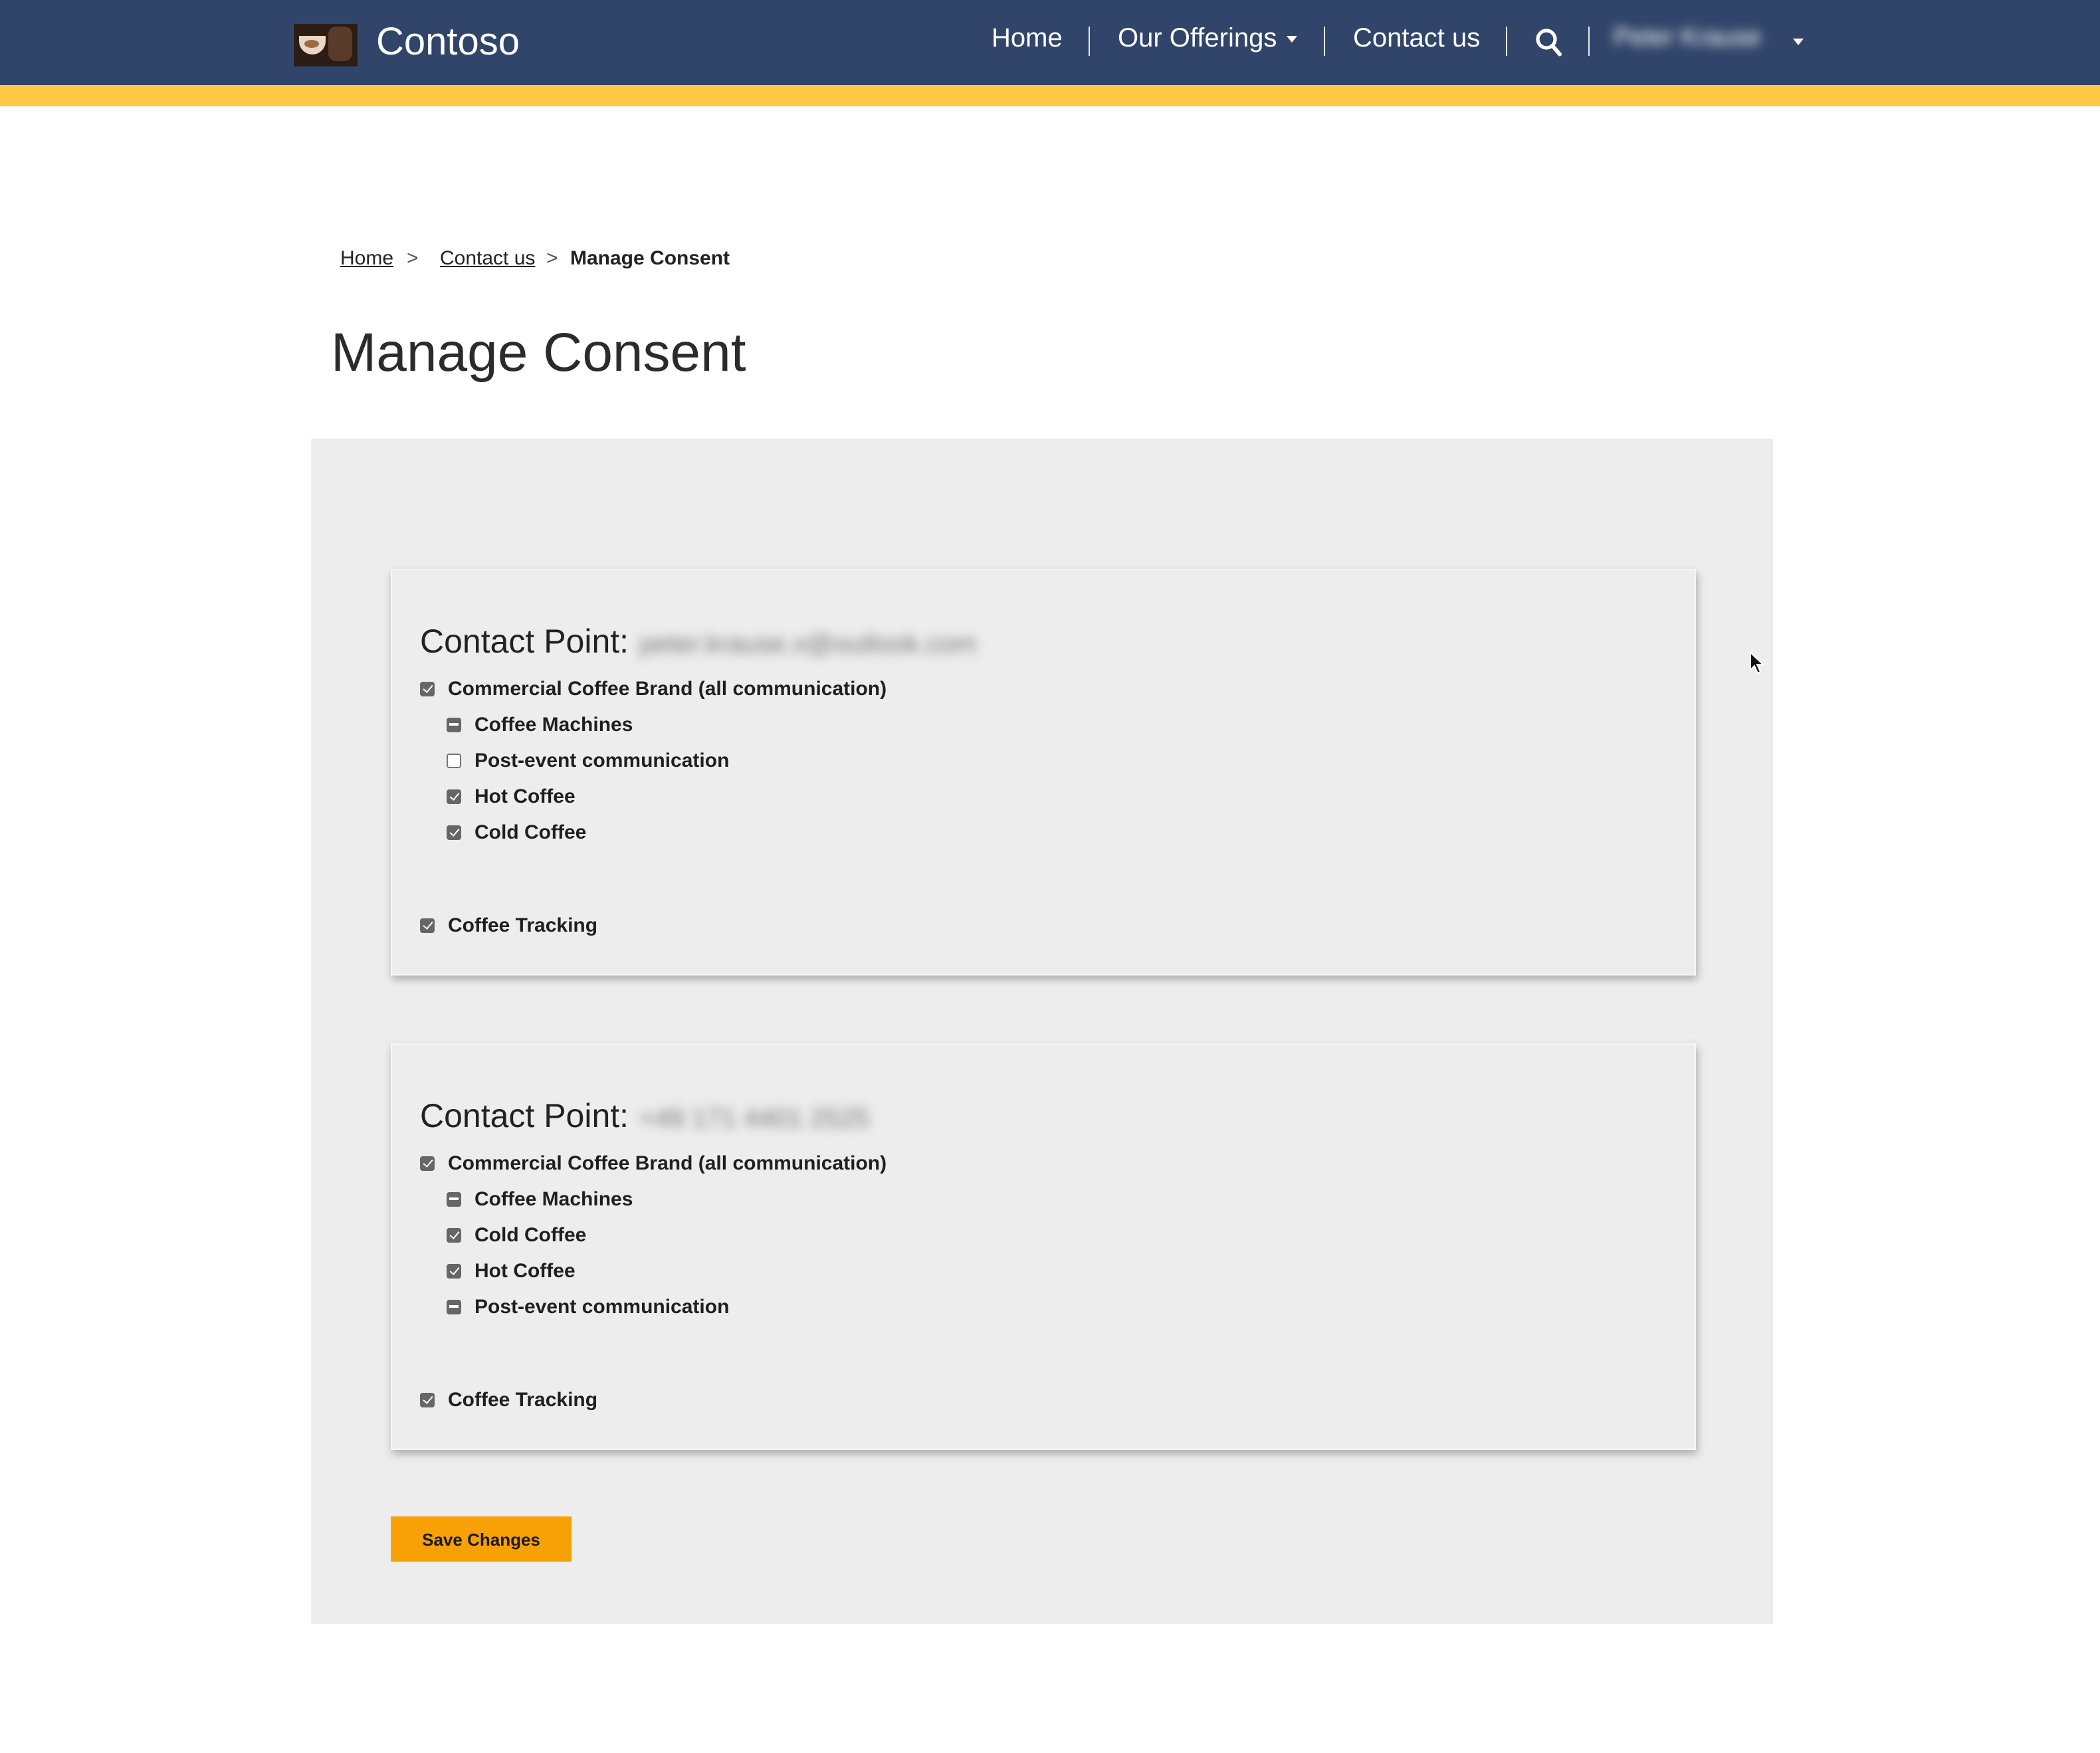 The width and height of the screenshot is (2100, 1753). Describe the element at coordinates (326, 45) in the screenshot. I see `contoso-logo` at that location.